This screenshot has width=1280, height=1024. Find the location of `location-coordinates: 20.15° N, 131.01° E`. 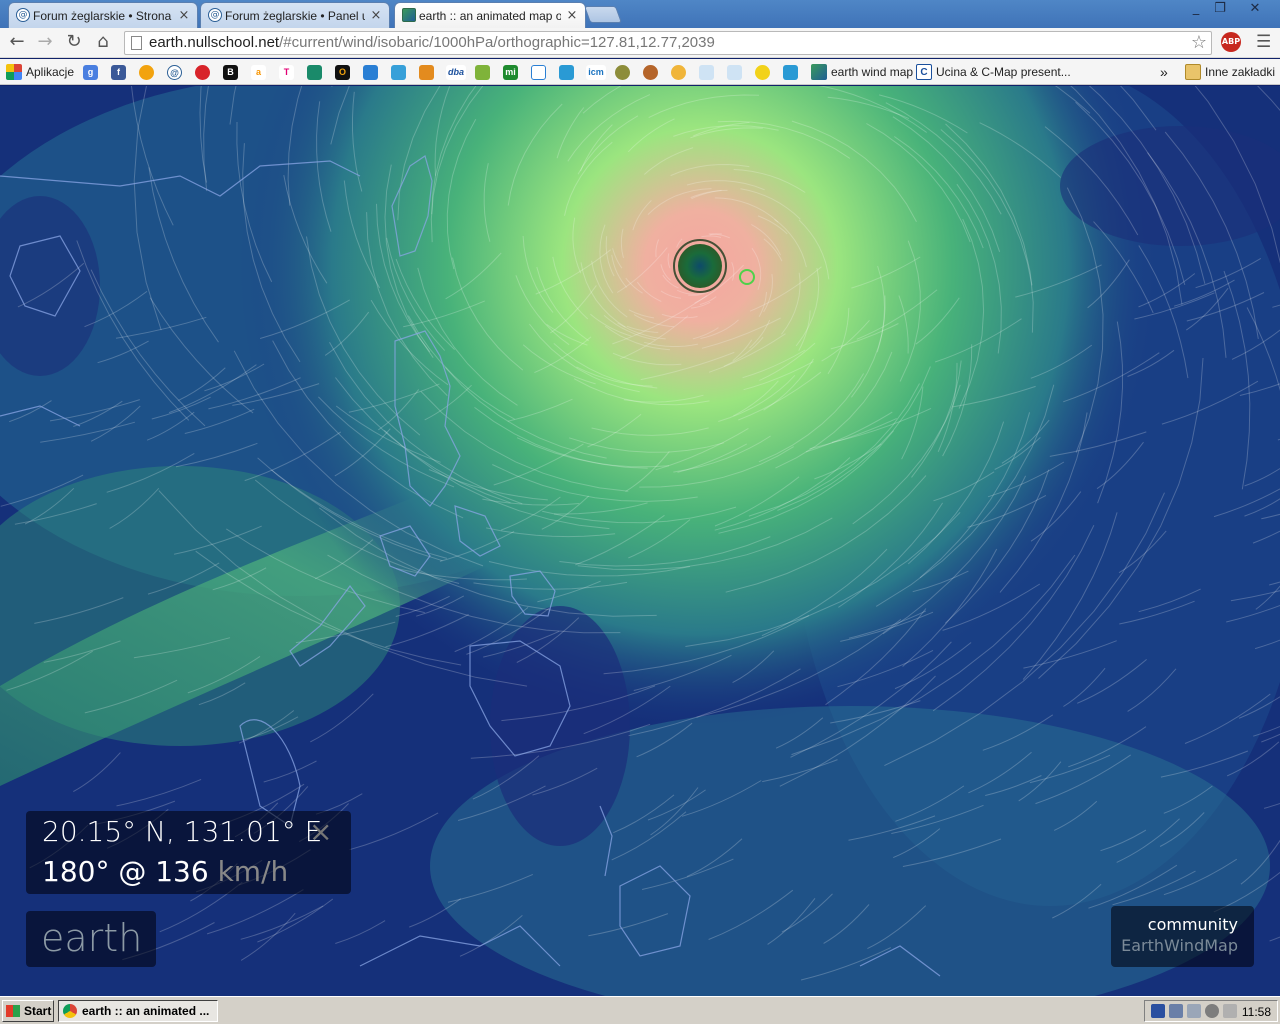

location-coordinates: 20.15° N, 131.01° E is located at coordinates (182, 831).